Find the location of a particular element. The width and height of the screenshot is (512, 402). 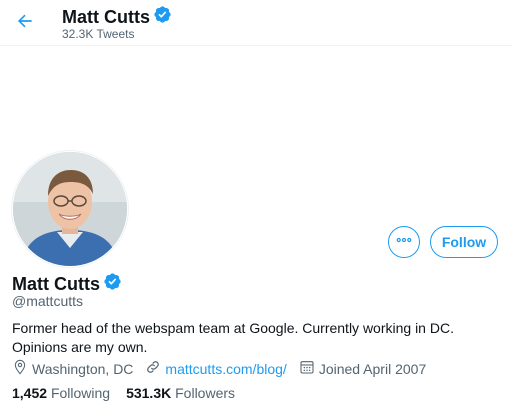

back-button is located at coordinates (25, 23).